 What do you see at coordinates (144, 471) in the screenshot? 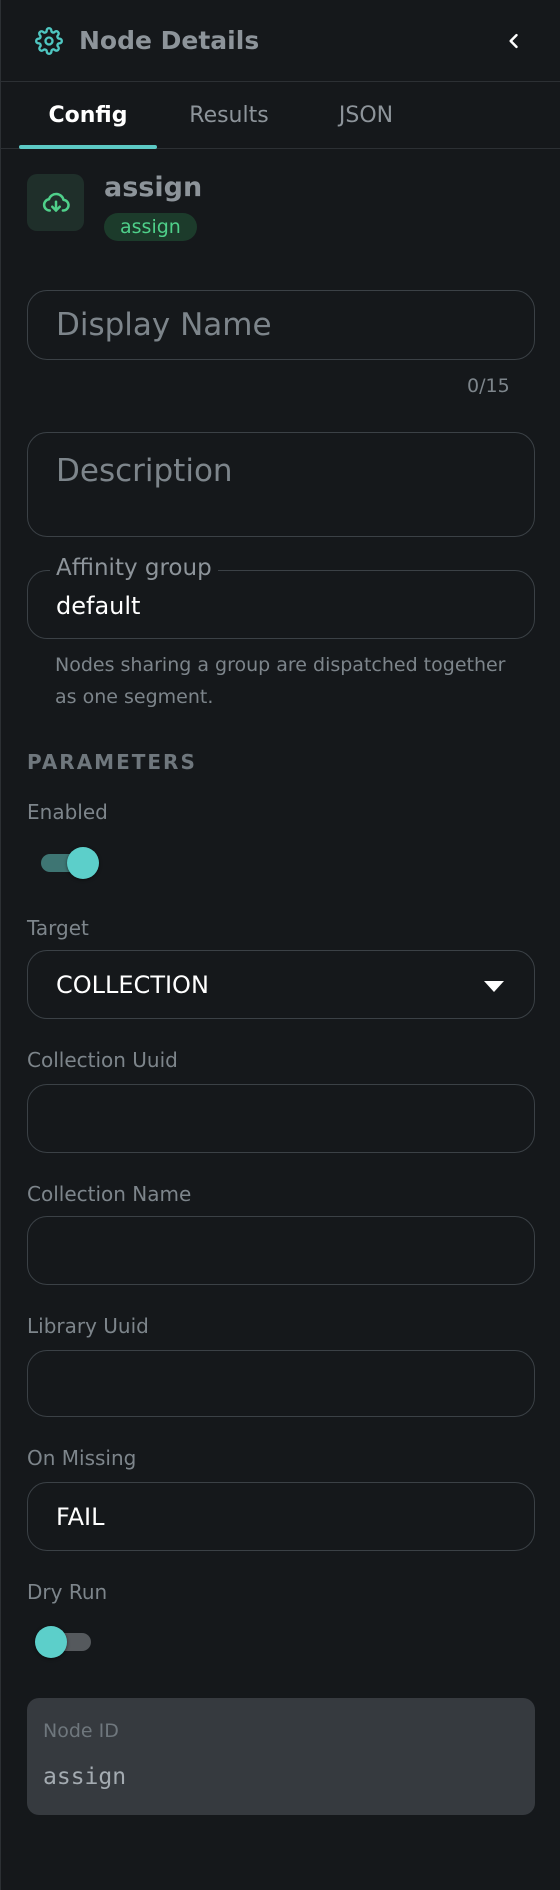
I see `description-placeholder: Description` at bounding box center [144, 471].